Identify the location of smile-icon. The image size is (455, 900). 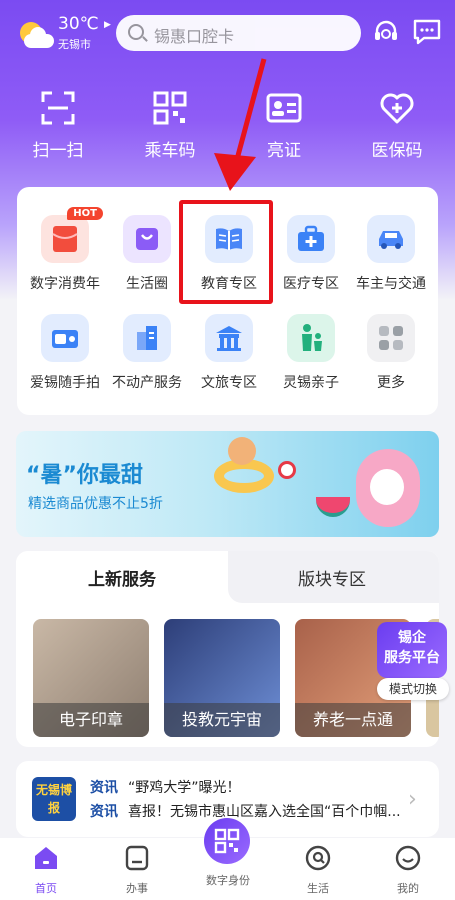
(408, 858).